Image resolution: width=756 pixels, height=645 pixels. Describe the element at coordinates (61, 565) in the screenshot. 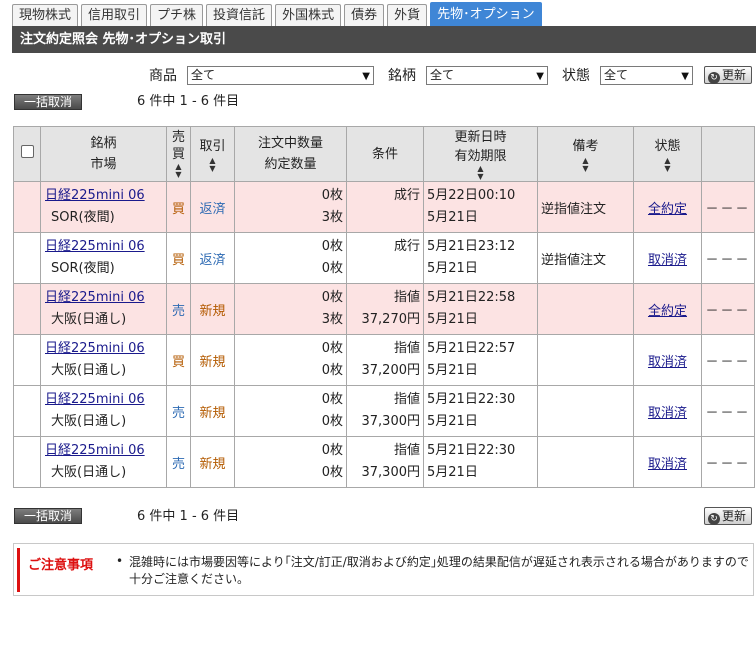

I see `notice-title: ご注意事項` at that location.